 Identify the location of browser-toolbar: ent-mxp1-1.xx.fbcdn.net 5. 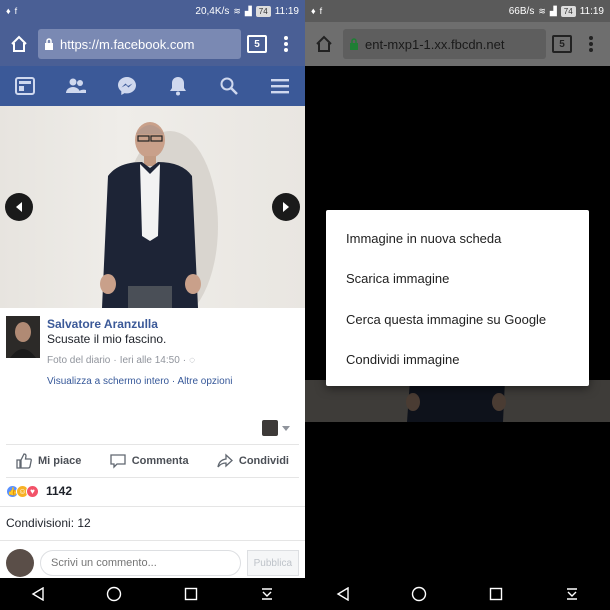
(457, 44).